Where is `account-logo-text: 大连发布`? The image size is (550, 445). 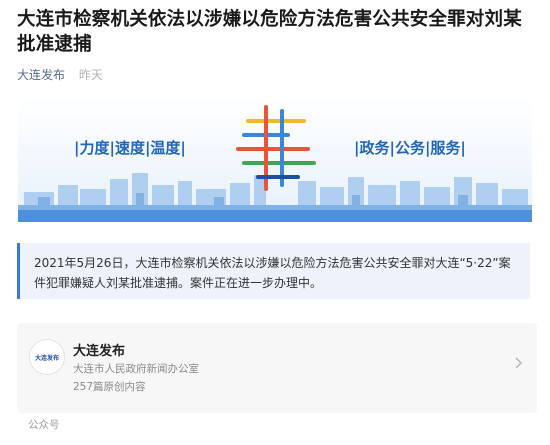
account-logo-text: 大连发布 is located at coordinates (46, 358).